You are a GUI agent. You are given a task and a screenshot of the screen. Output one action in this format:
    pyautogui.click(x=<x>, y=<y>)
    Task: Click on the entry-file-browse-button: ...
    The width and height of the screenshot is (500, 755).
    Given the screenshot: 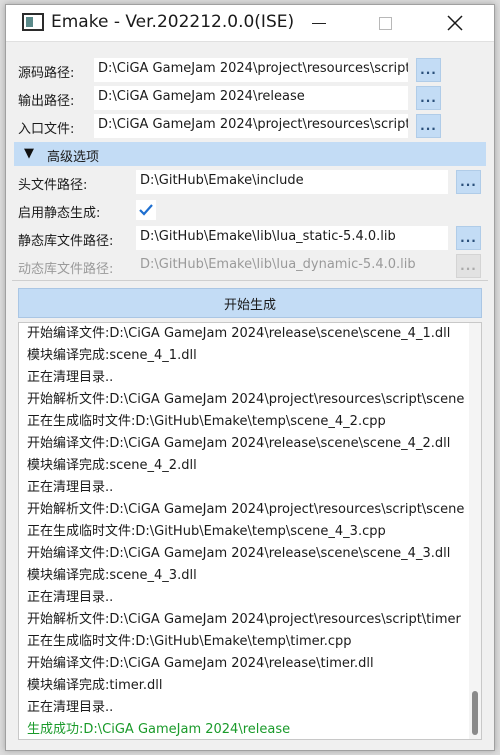 What is the action you would take?
    pyautogui.click(x=428, y=126)
    